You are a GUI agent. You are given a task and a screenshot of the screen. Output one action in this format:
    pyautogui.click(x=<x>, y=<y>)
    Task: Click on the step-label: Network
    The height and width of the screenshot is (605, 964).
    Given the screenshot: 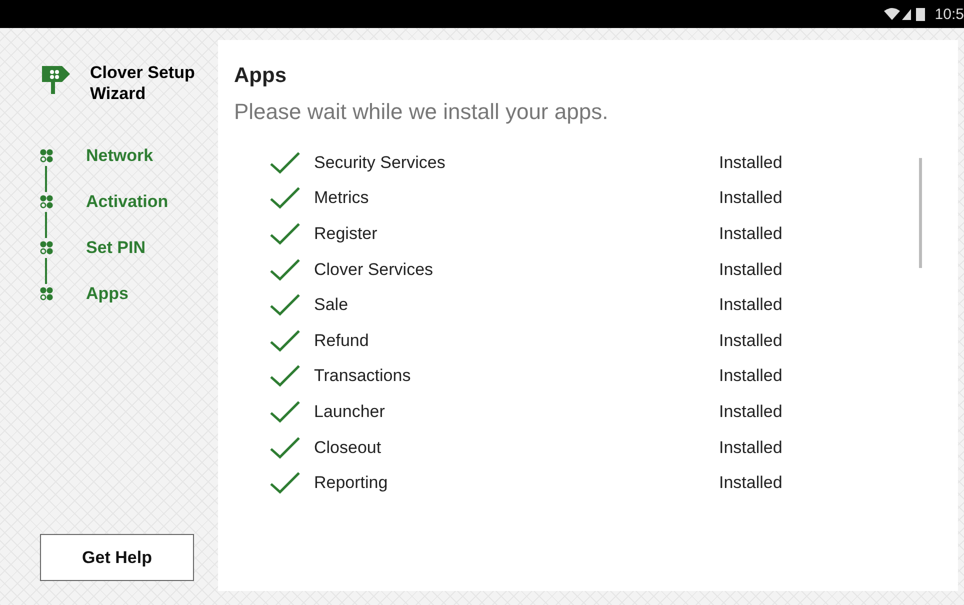 What is the action you would take?
    pyautogui.click(x=120, y=156)
    